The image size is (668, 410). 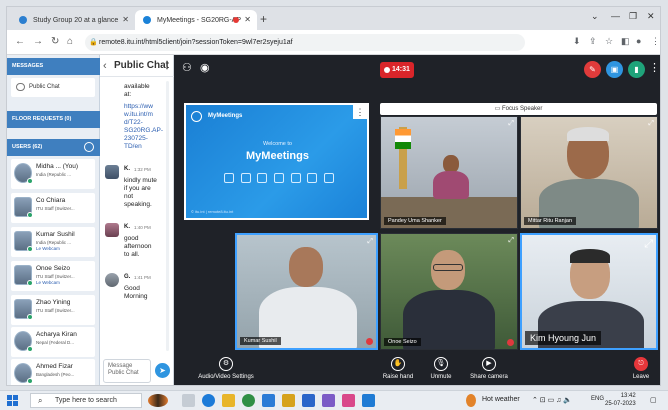 What do you see at coordinates (651, 16) in the screenshot?
I see `close-window-button: ✕` at bounding box center [651, 16].